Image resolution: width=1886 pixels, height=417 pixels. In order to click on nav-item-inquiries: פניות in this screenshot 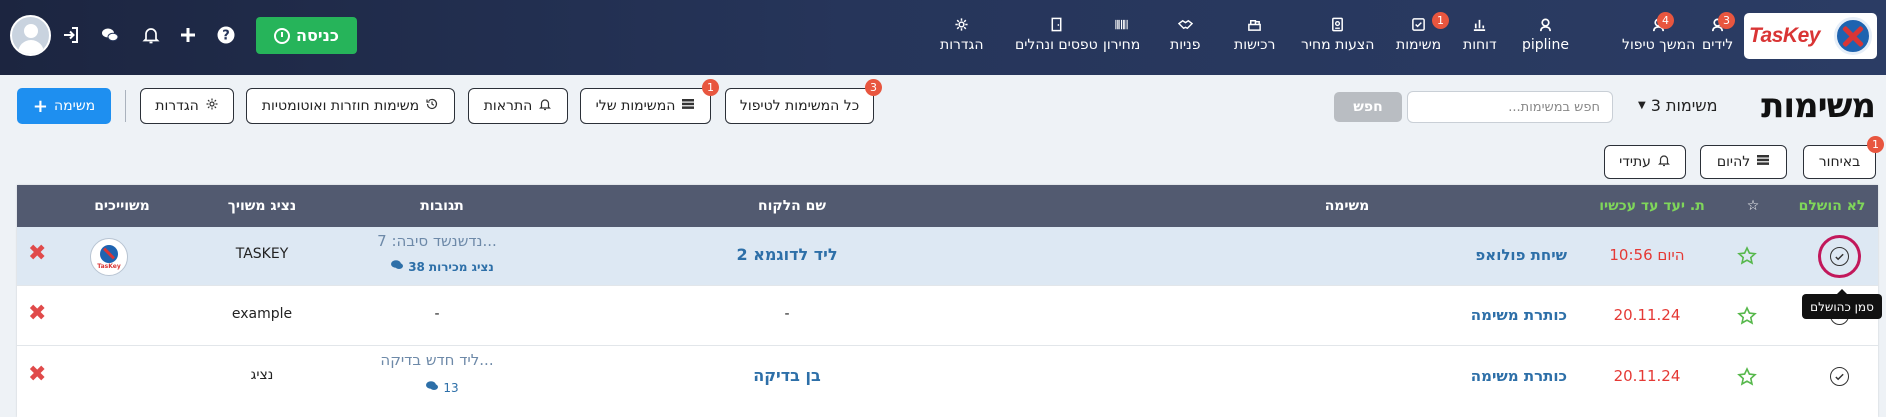, I will do `click(1185, 38)`.